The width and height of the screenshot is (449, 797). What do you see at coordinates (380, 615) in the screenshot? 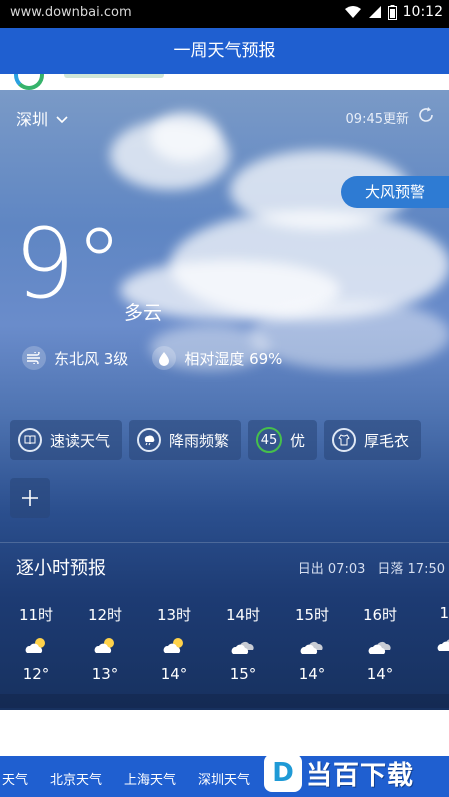
I see `hour-time: 16时` at bounding box center [380, 615].